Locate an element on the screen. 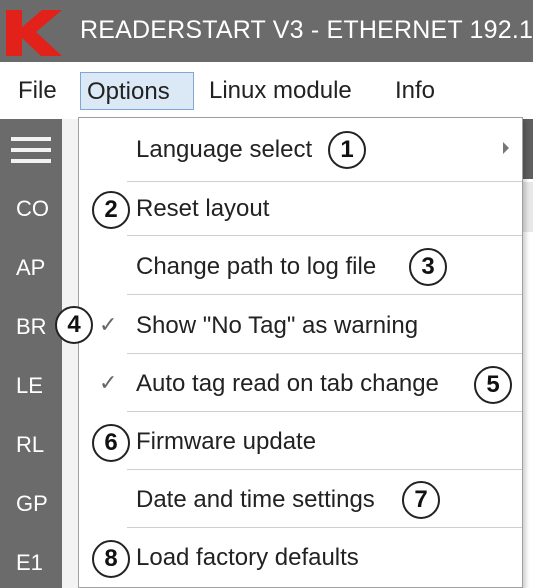 The image size is (533, 588). sidebar-item-le: LE is located at coordinates (31, 386).